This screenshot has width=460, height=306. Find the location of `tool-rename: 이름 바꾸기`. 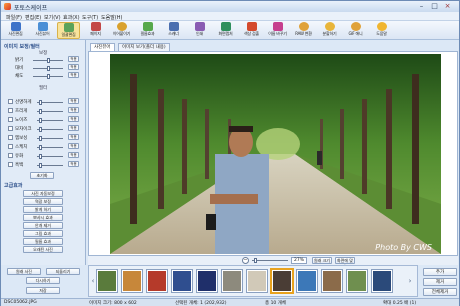

tool-rename: 이름 바꾸기 is located at coordinates (277, 30).